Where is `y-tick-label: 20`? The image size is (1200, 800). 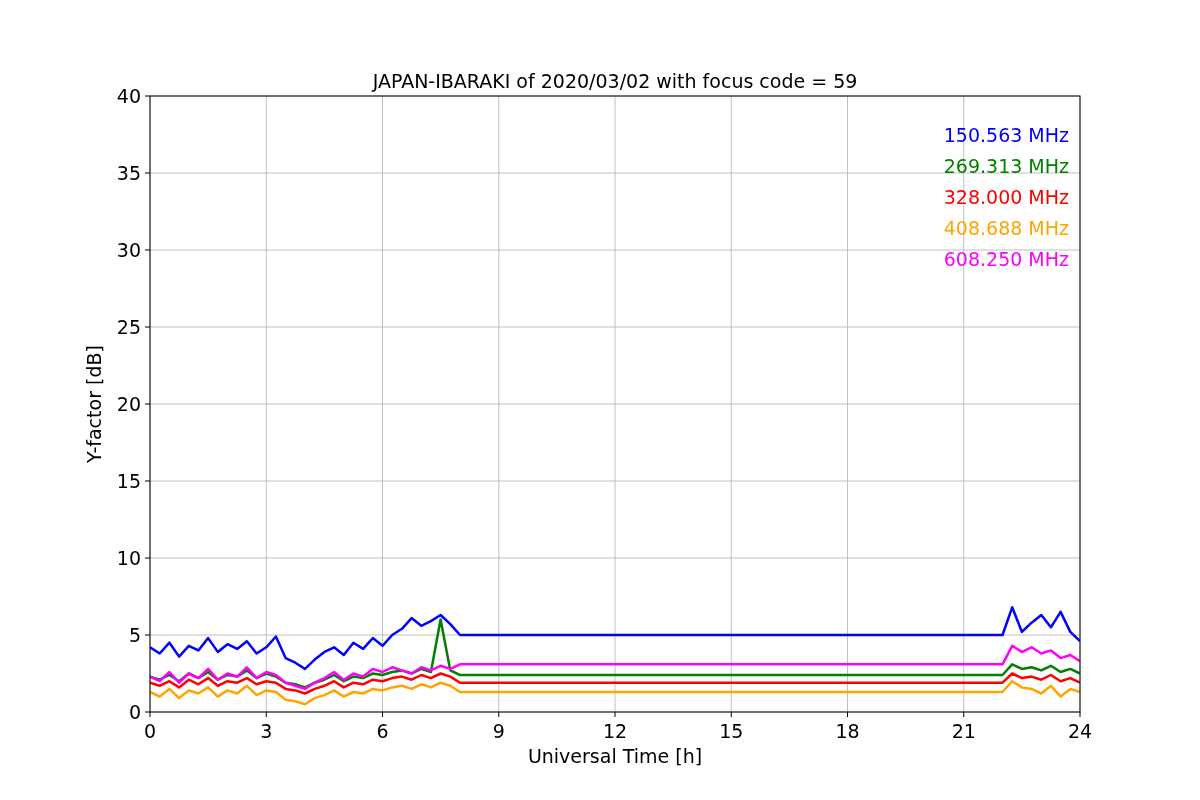
y-tick-label: 20 is located at coordinates (128, 404).